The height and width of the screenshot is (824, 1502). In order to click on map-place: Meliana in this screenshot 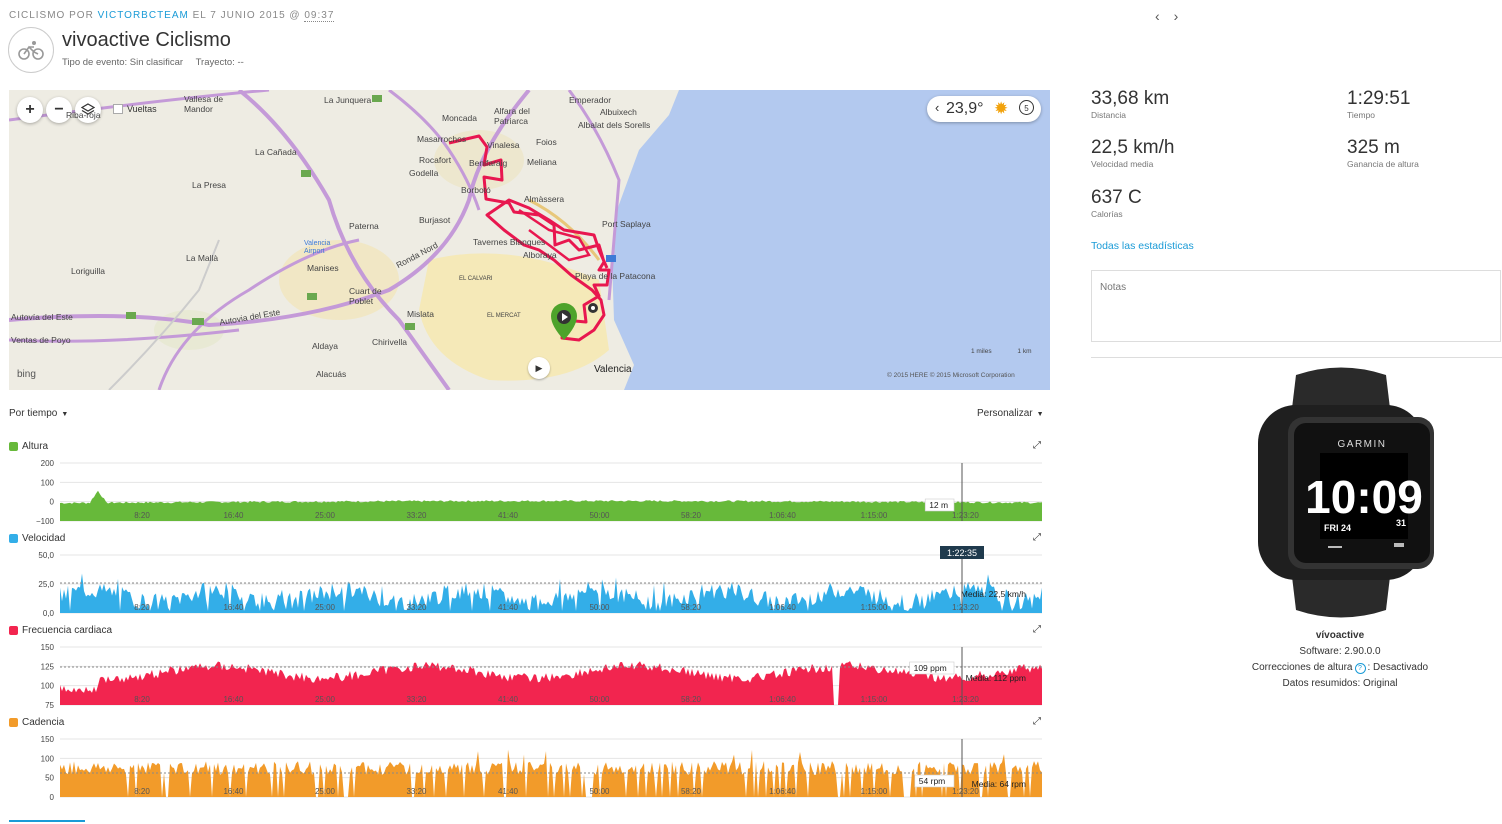, I will do `click(542, 162)`.